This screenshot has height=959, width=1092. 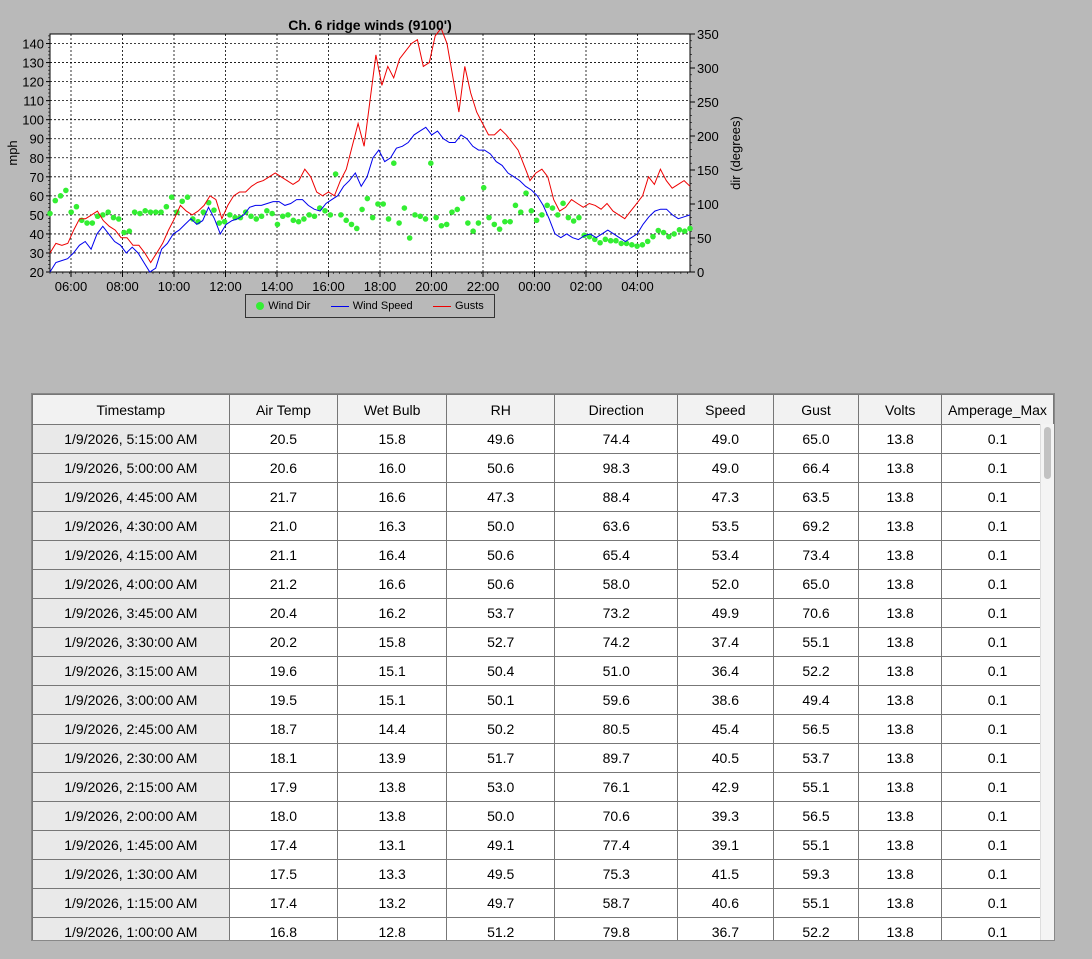 What do you see at coordinates (997, 409) in the screenshot?
I see `column-header: Amperage_Max` at bounding box center [997, 409].